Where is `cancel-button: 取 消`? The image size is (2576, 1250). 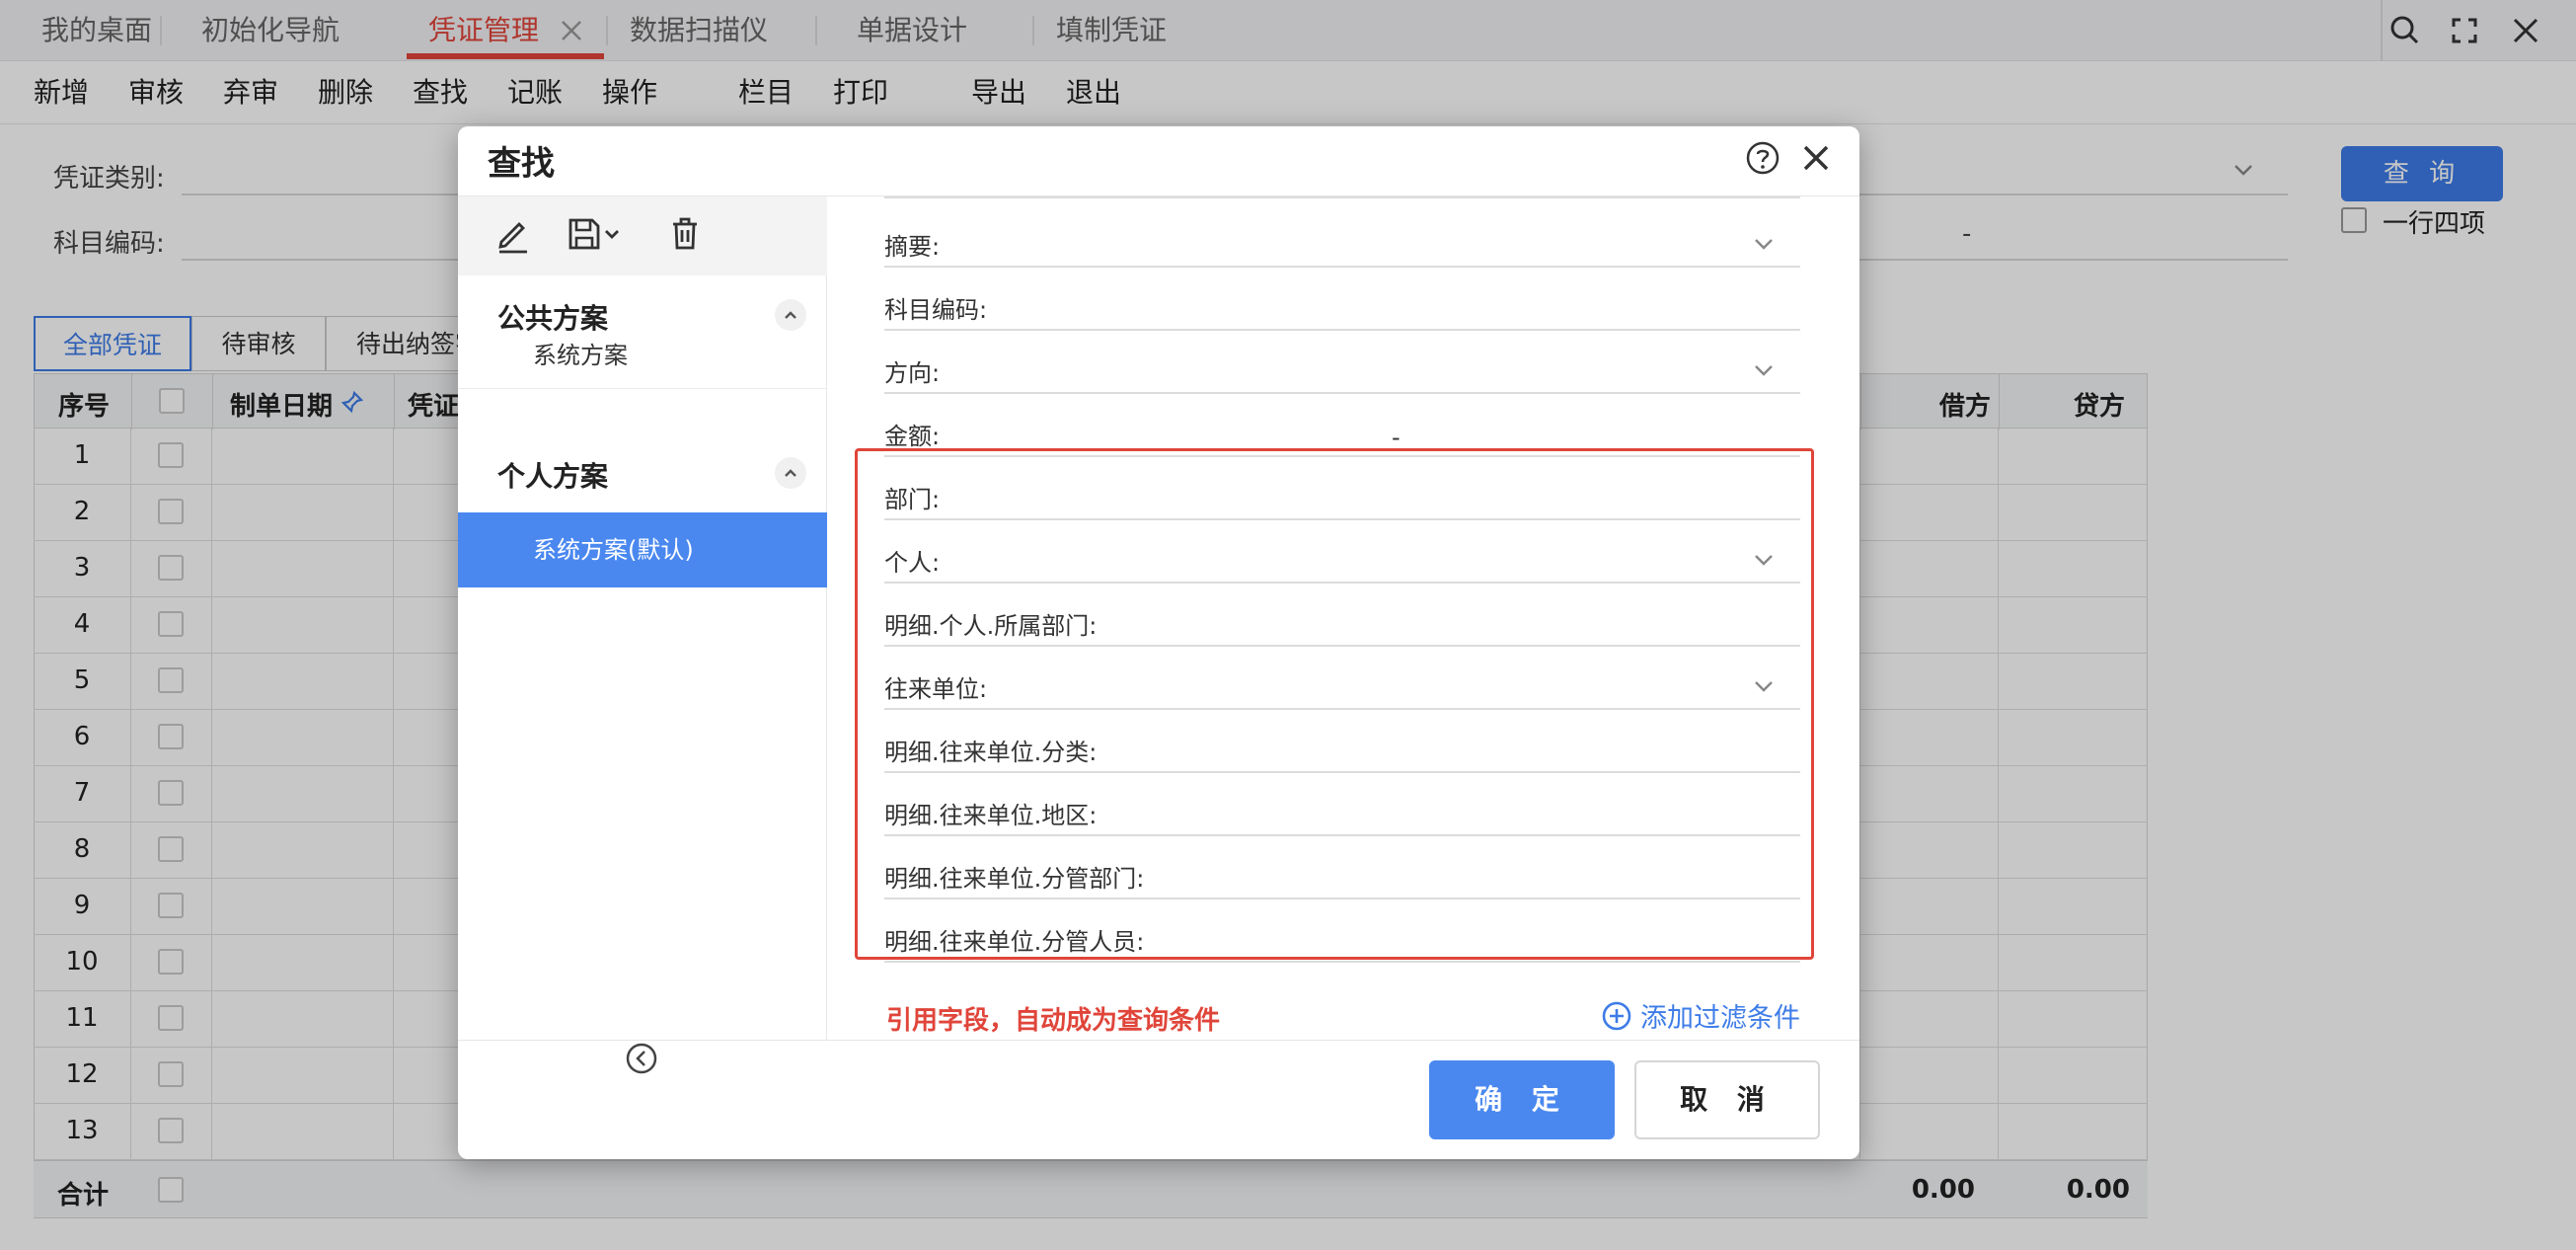 cancel-button: 取 消 is located at coordinates (1727, 1099).